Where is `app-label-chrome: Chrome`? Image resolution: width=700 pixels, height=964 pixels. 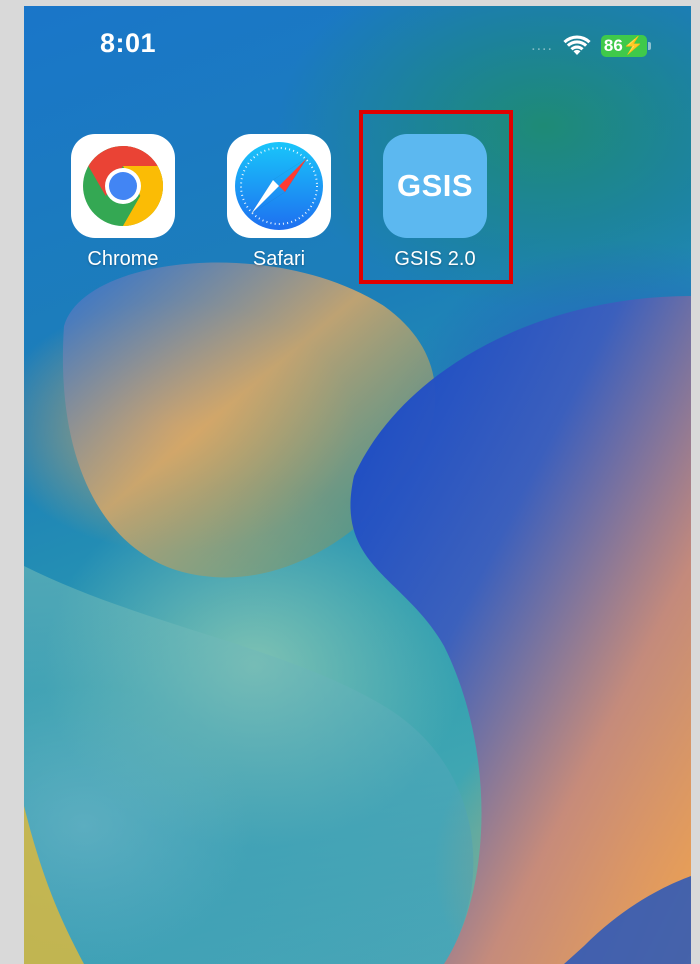
app-label-chrome: Chrome is located at coordinates (123, 259).